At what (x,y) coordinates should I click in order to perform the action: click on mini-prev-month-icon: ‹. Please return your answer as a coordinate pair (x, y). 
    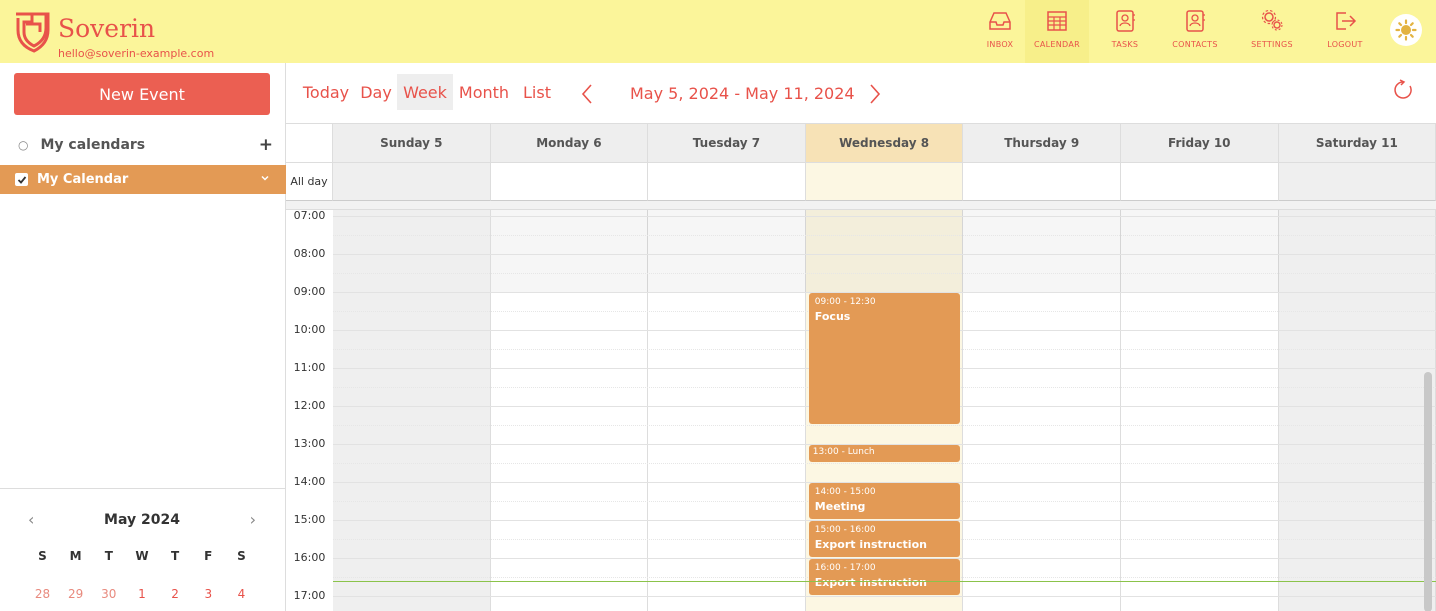
    Looking at the image, I should click on (31, 519).